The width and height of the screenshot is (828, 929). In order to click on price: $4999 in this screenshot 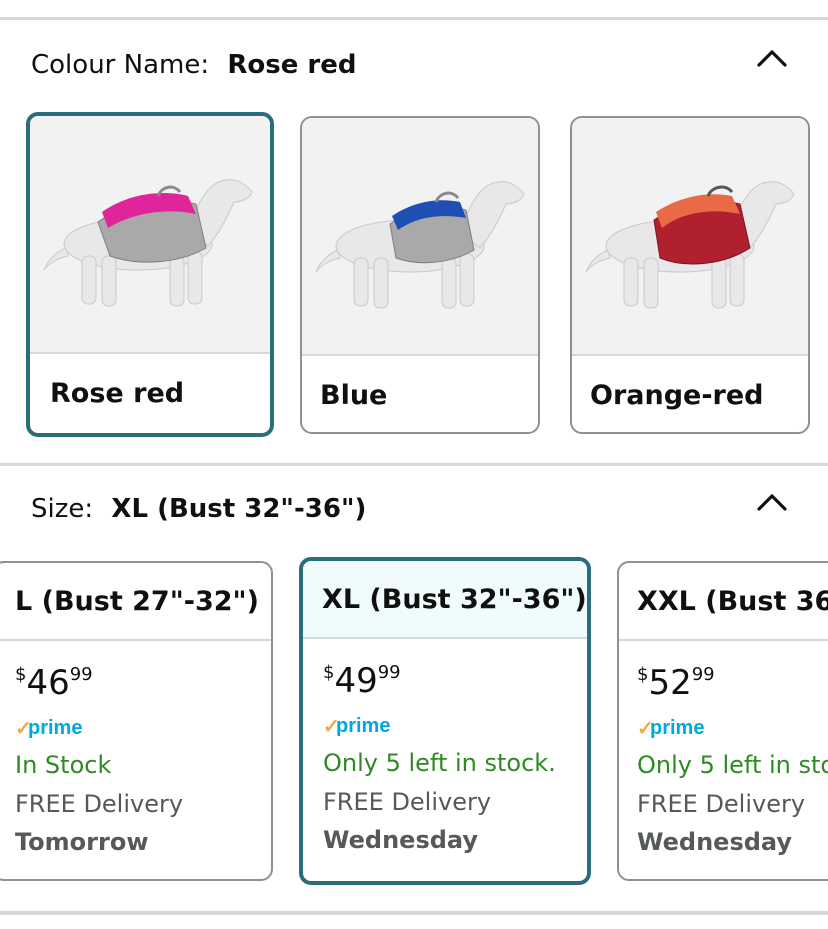, I will do `click(362, 681)`.